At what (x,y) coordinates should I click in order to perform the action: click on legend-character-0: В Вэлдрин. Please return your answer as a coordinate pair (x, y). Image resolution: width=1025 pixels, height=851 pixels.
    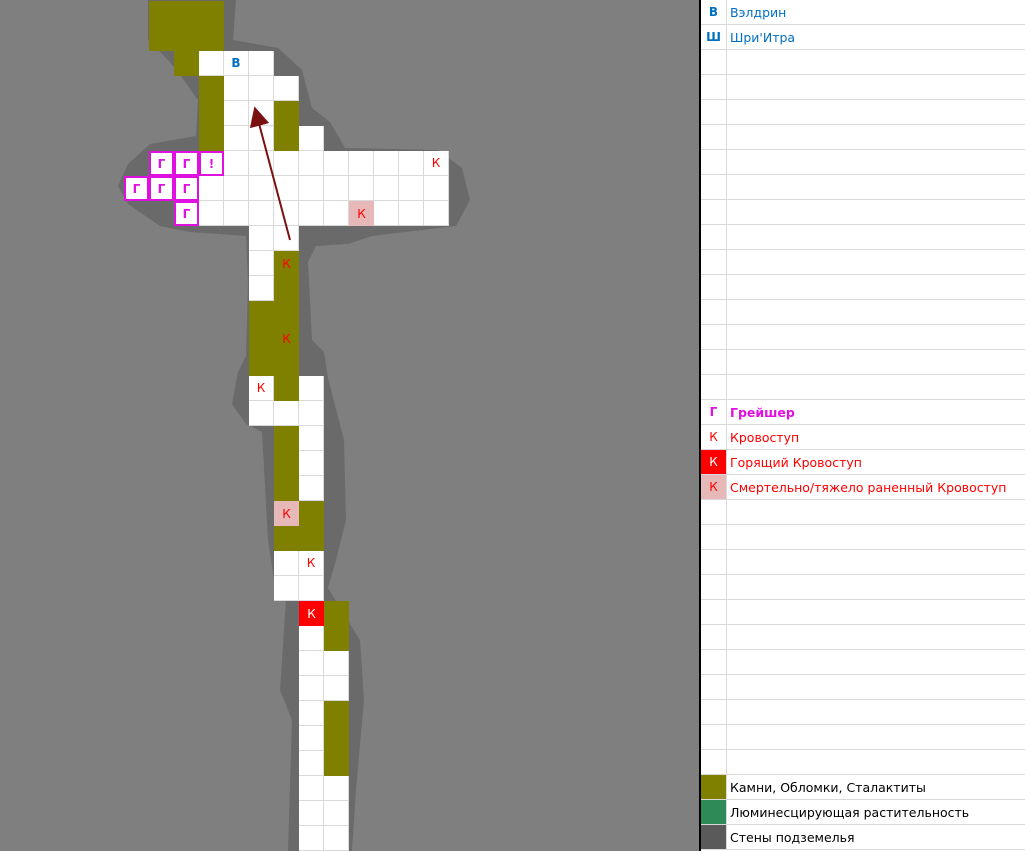
    Looking at the image, I should click on (863, 12).